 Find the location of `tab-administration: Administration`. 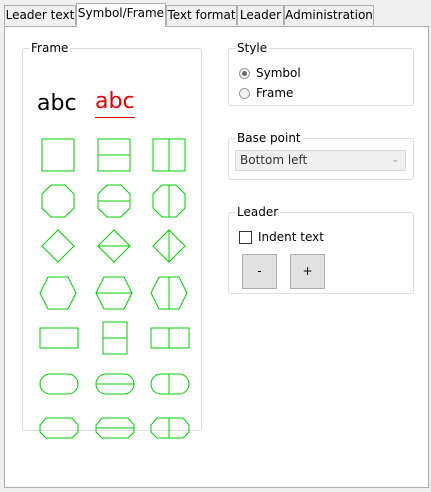

tab-administration: Administration is located at coordinates (329, 15).